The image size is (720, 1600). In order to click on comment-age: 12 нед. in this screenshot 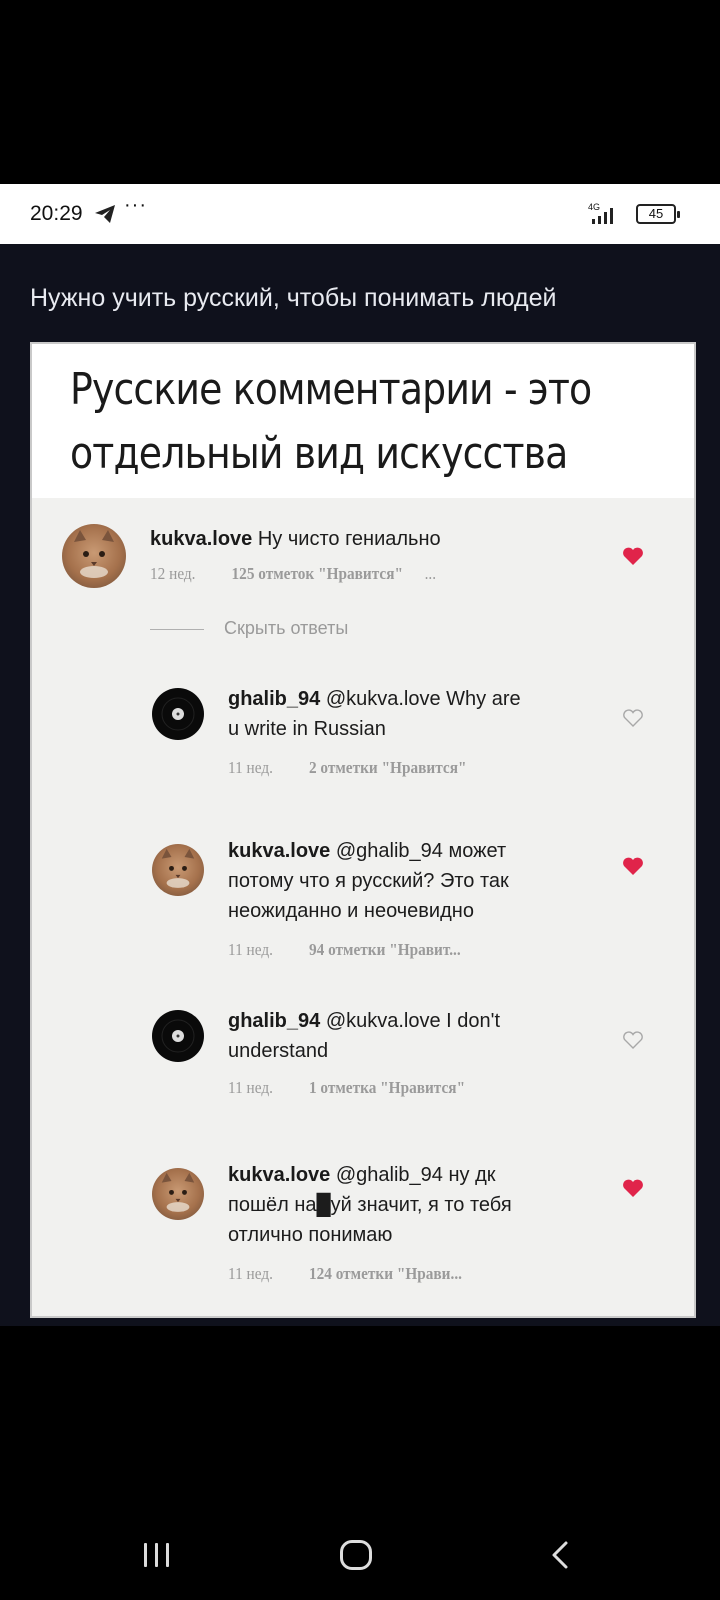, I will do `click(173, 573)`.